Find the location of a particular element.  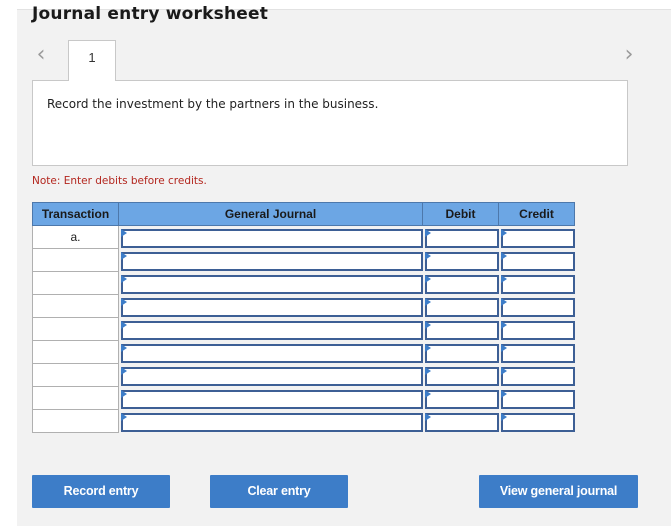

page-title: Journal entry worksheet is located at coordinates (150, 14).